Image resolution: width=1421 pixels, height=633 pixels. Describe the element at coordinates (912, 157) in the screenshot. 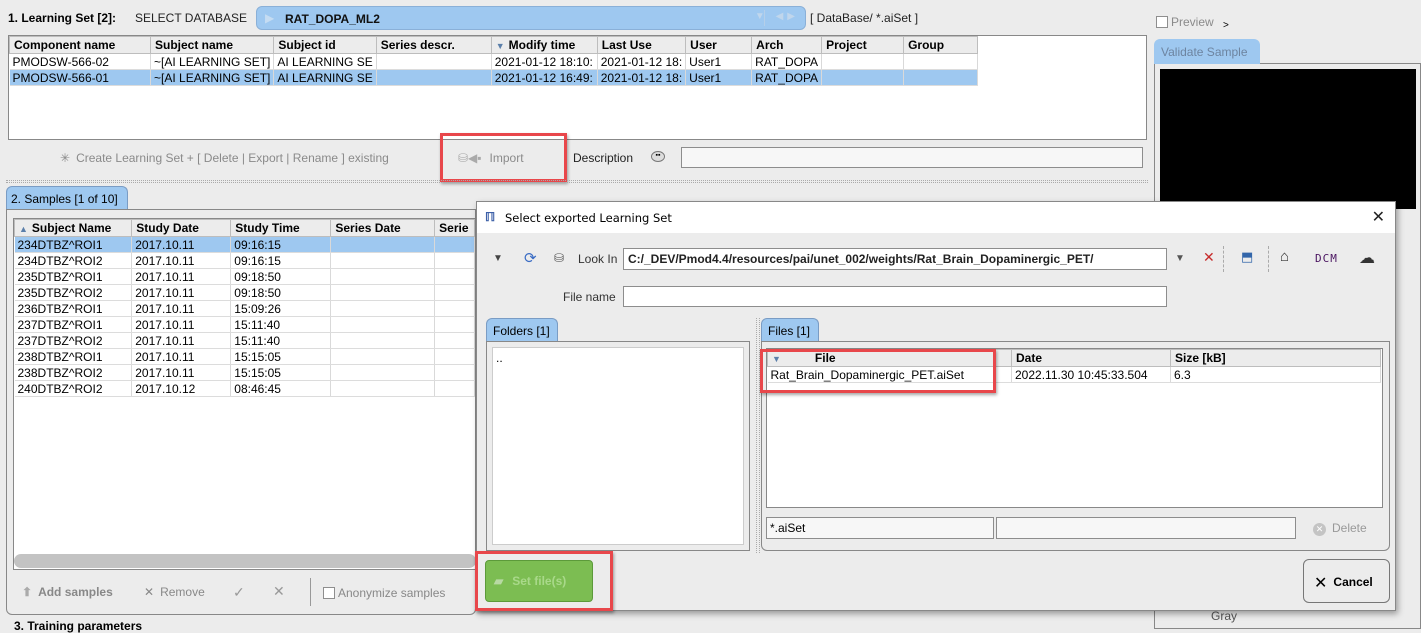

I see `description-input` at that location.